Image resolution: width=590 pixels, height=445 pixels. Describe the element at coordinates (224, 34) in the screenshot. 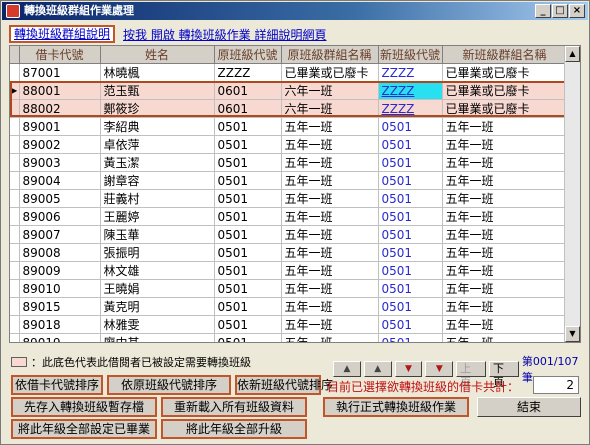

I see `open-help-page-link: 按我 開啟 轉換班級作業 詳細說明網頁` at that location.